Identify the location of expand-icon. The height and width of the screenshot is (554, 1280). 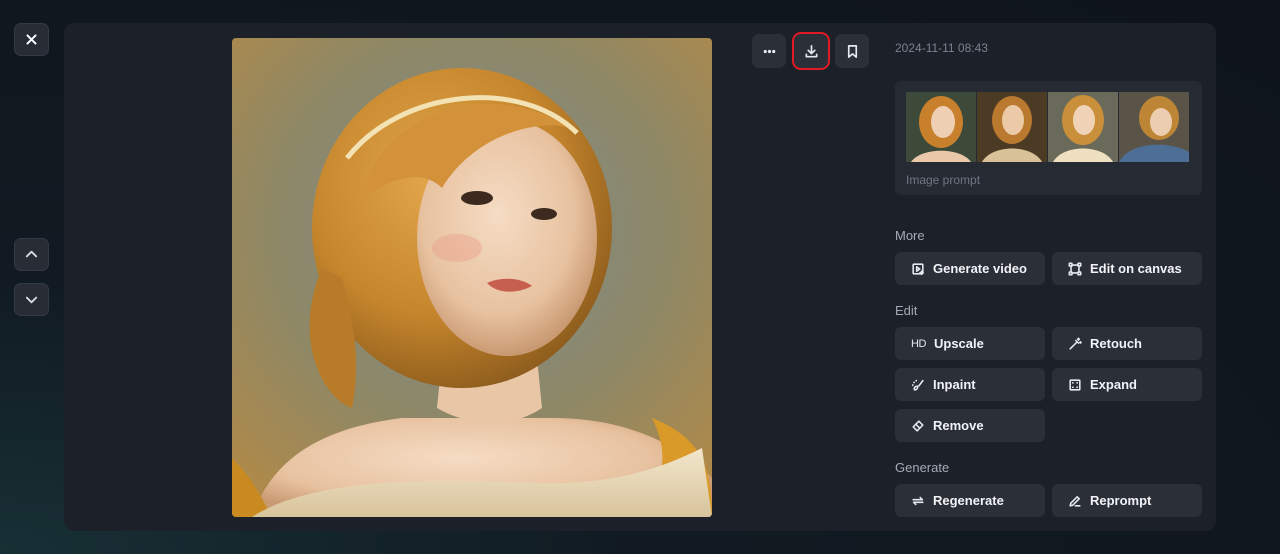
(1075, 384).